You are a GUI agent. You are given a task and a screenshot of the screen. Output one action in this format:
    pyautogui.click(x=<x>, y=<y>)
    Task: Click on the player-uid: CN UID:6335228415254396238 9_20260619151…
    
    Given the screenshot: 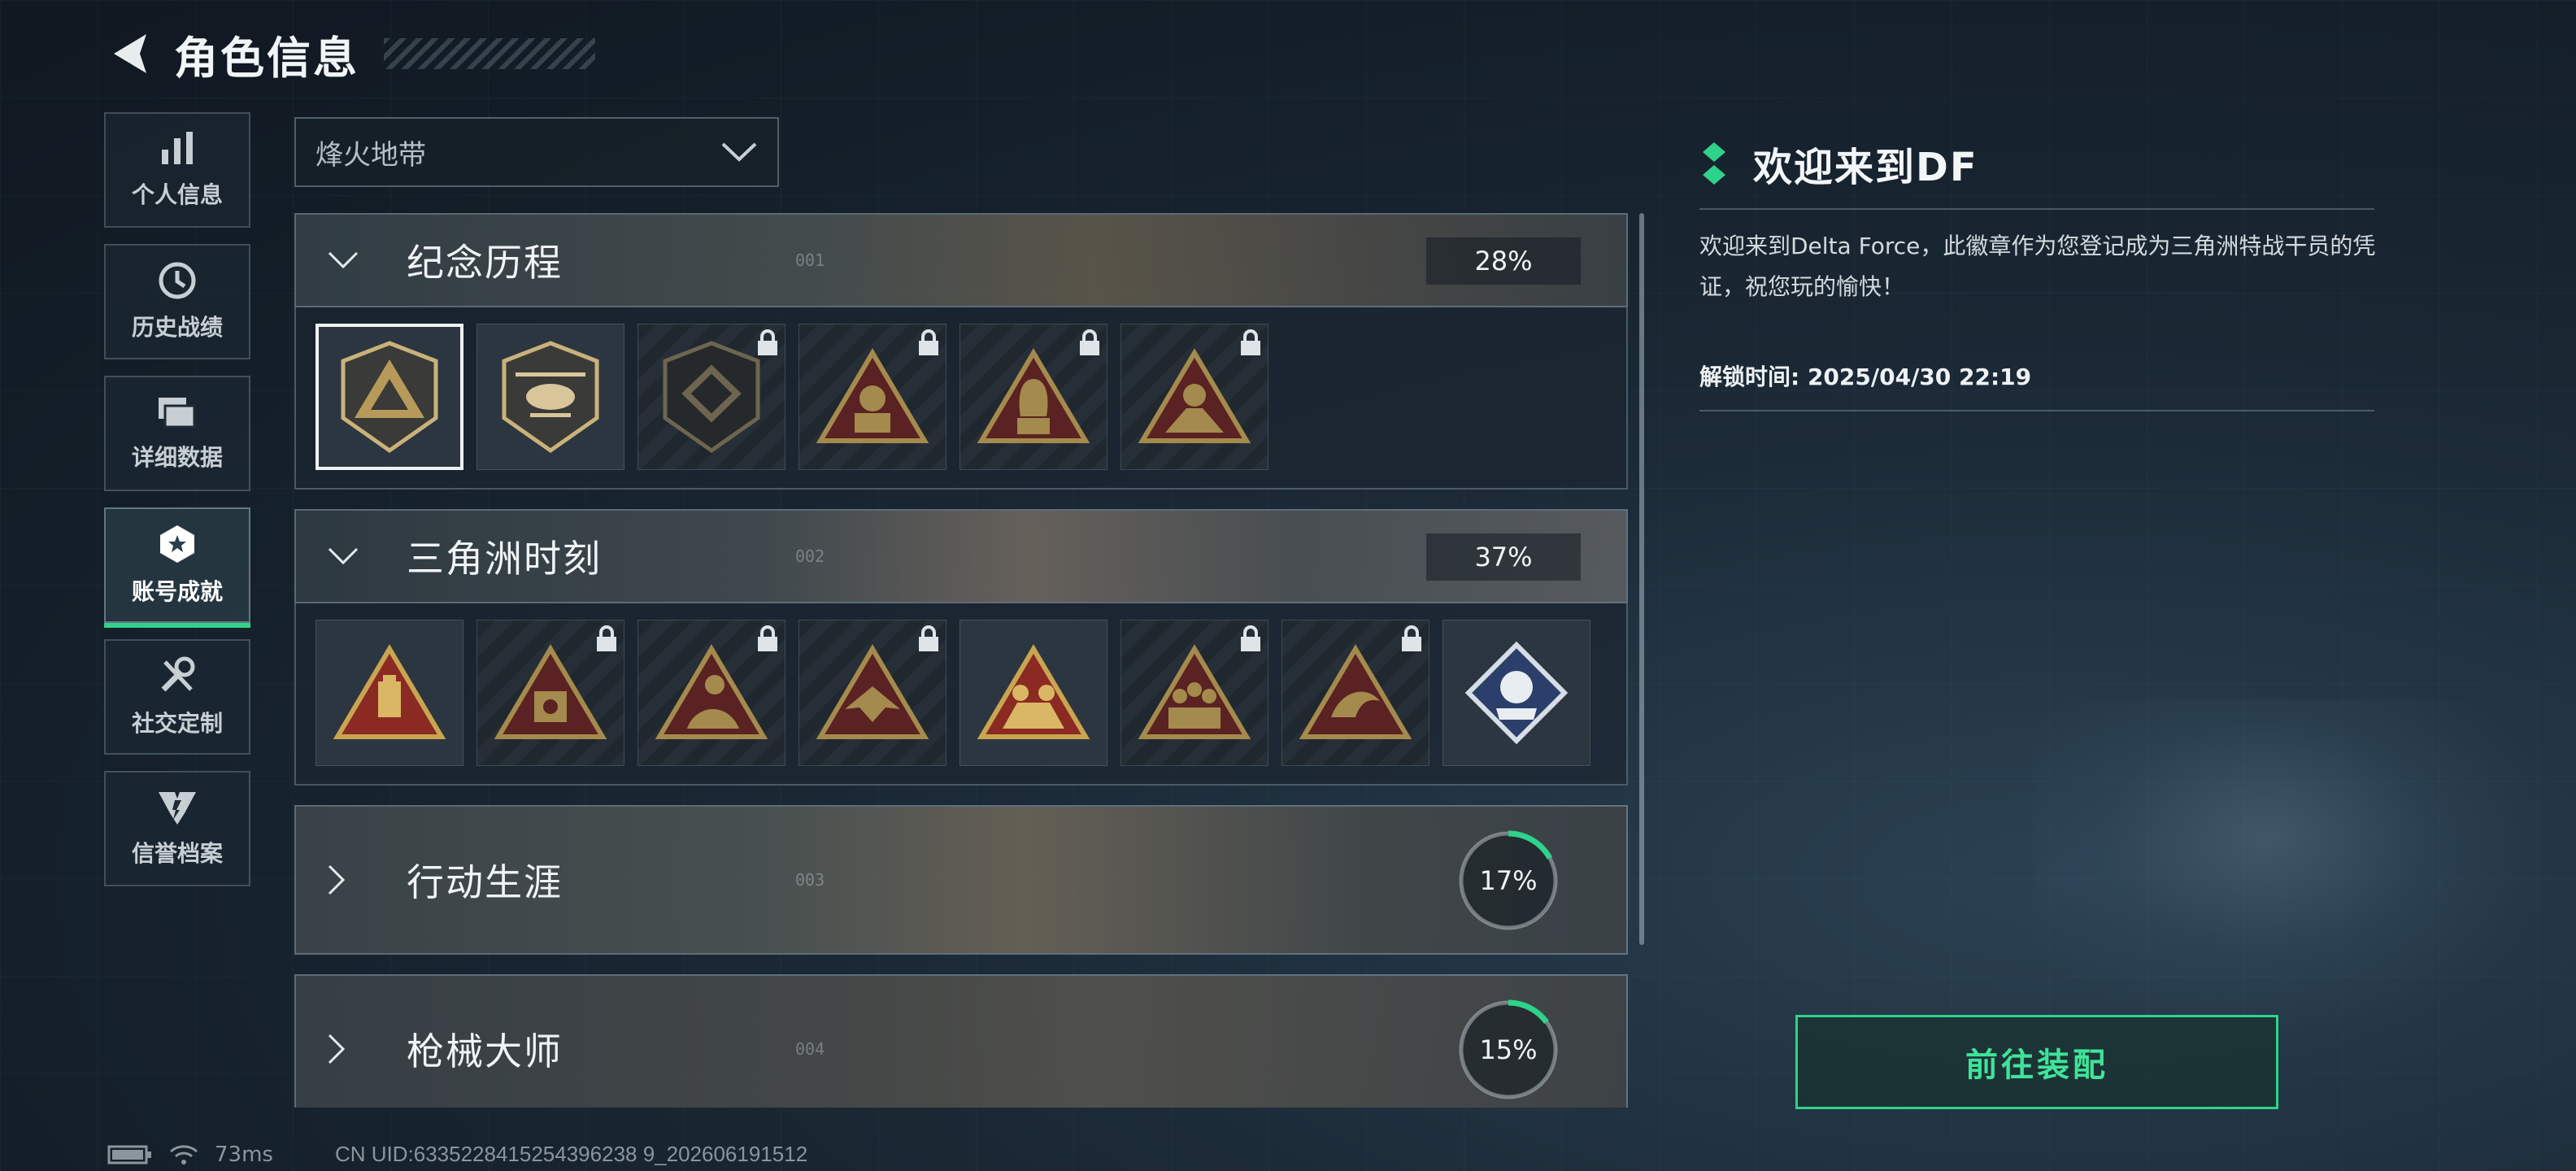 What is the action you would take?
    pyautogui.click(x=571, y=1154)
    